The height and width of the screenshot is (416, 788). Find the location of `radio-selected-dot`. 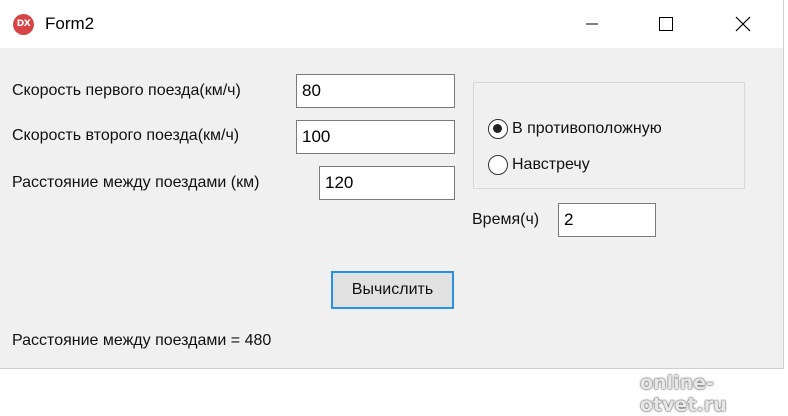

radio-selected-dot is located at coordinates (497, 128).